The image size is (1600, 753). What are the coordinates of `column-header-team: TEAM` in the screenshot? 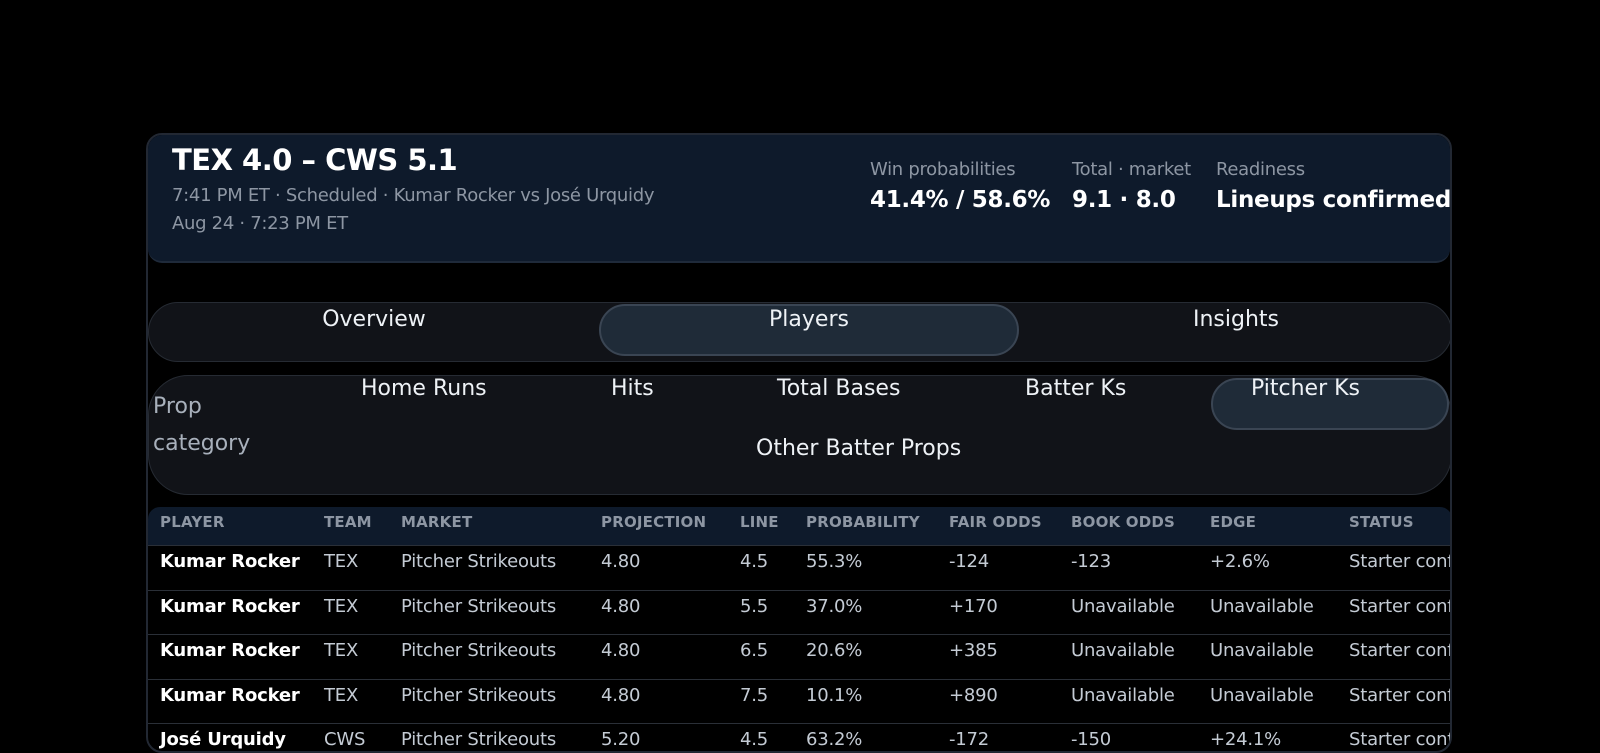 It's located at (348, 522).